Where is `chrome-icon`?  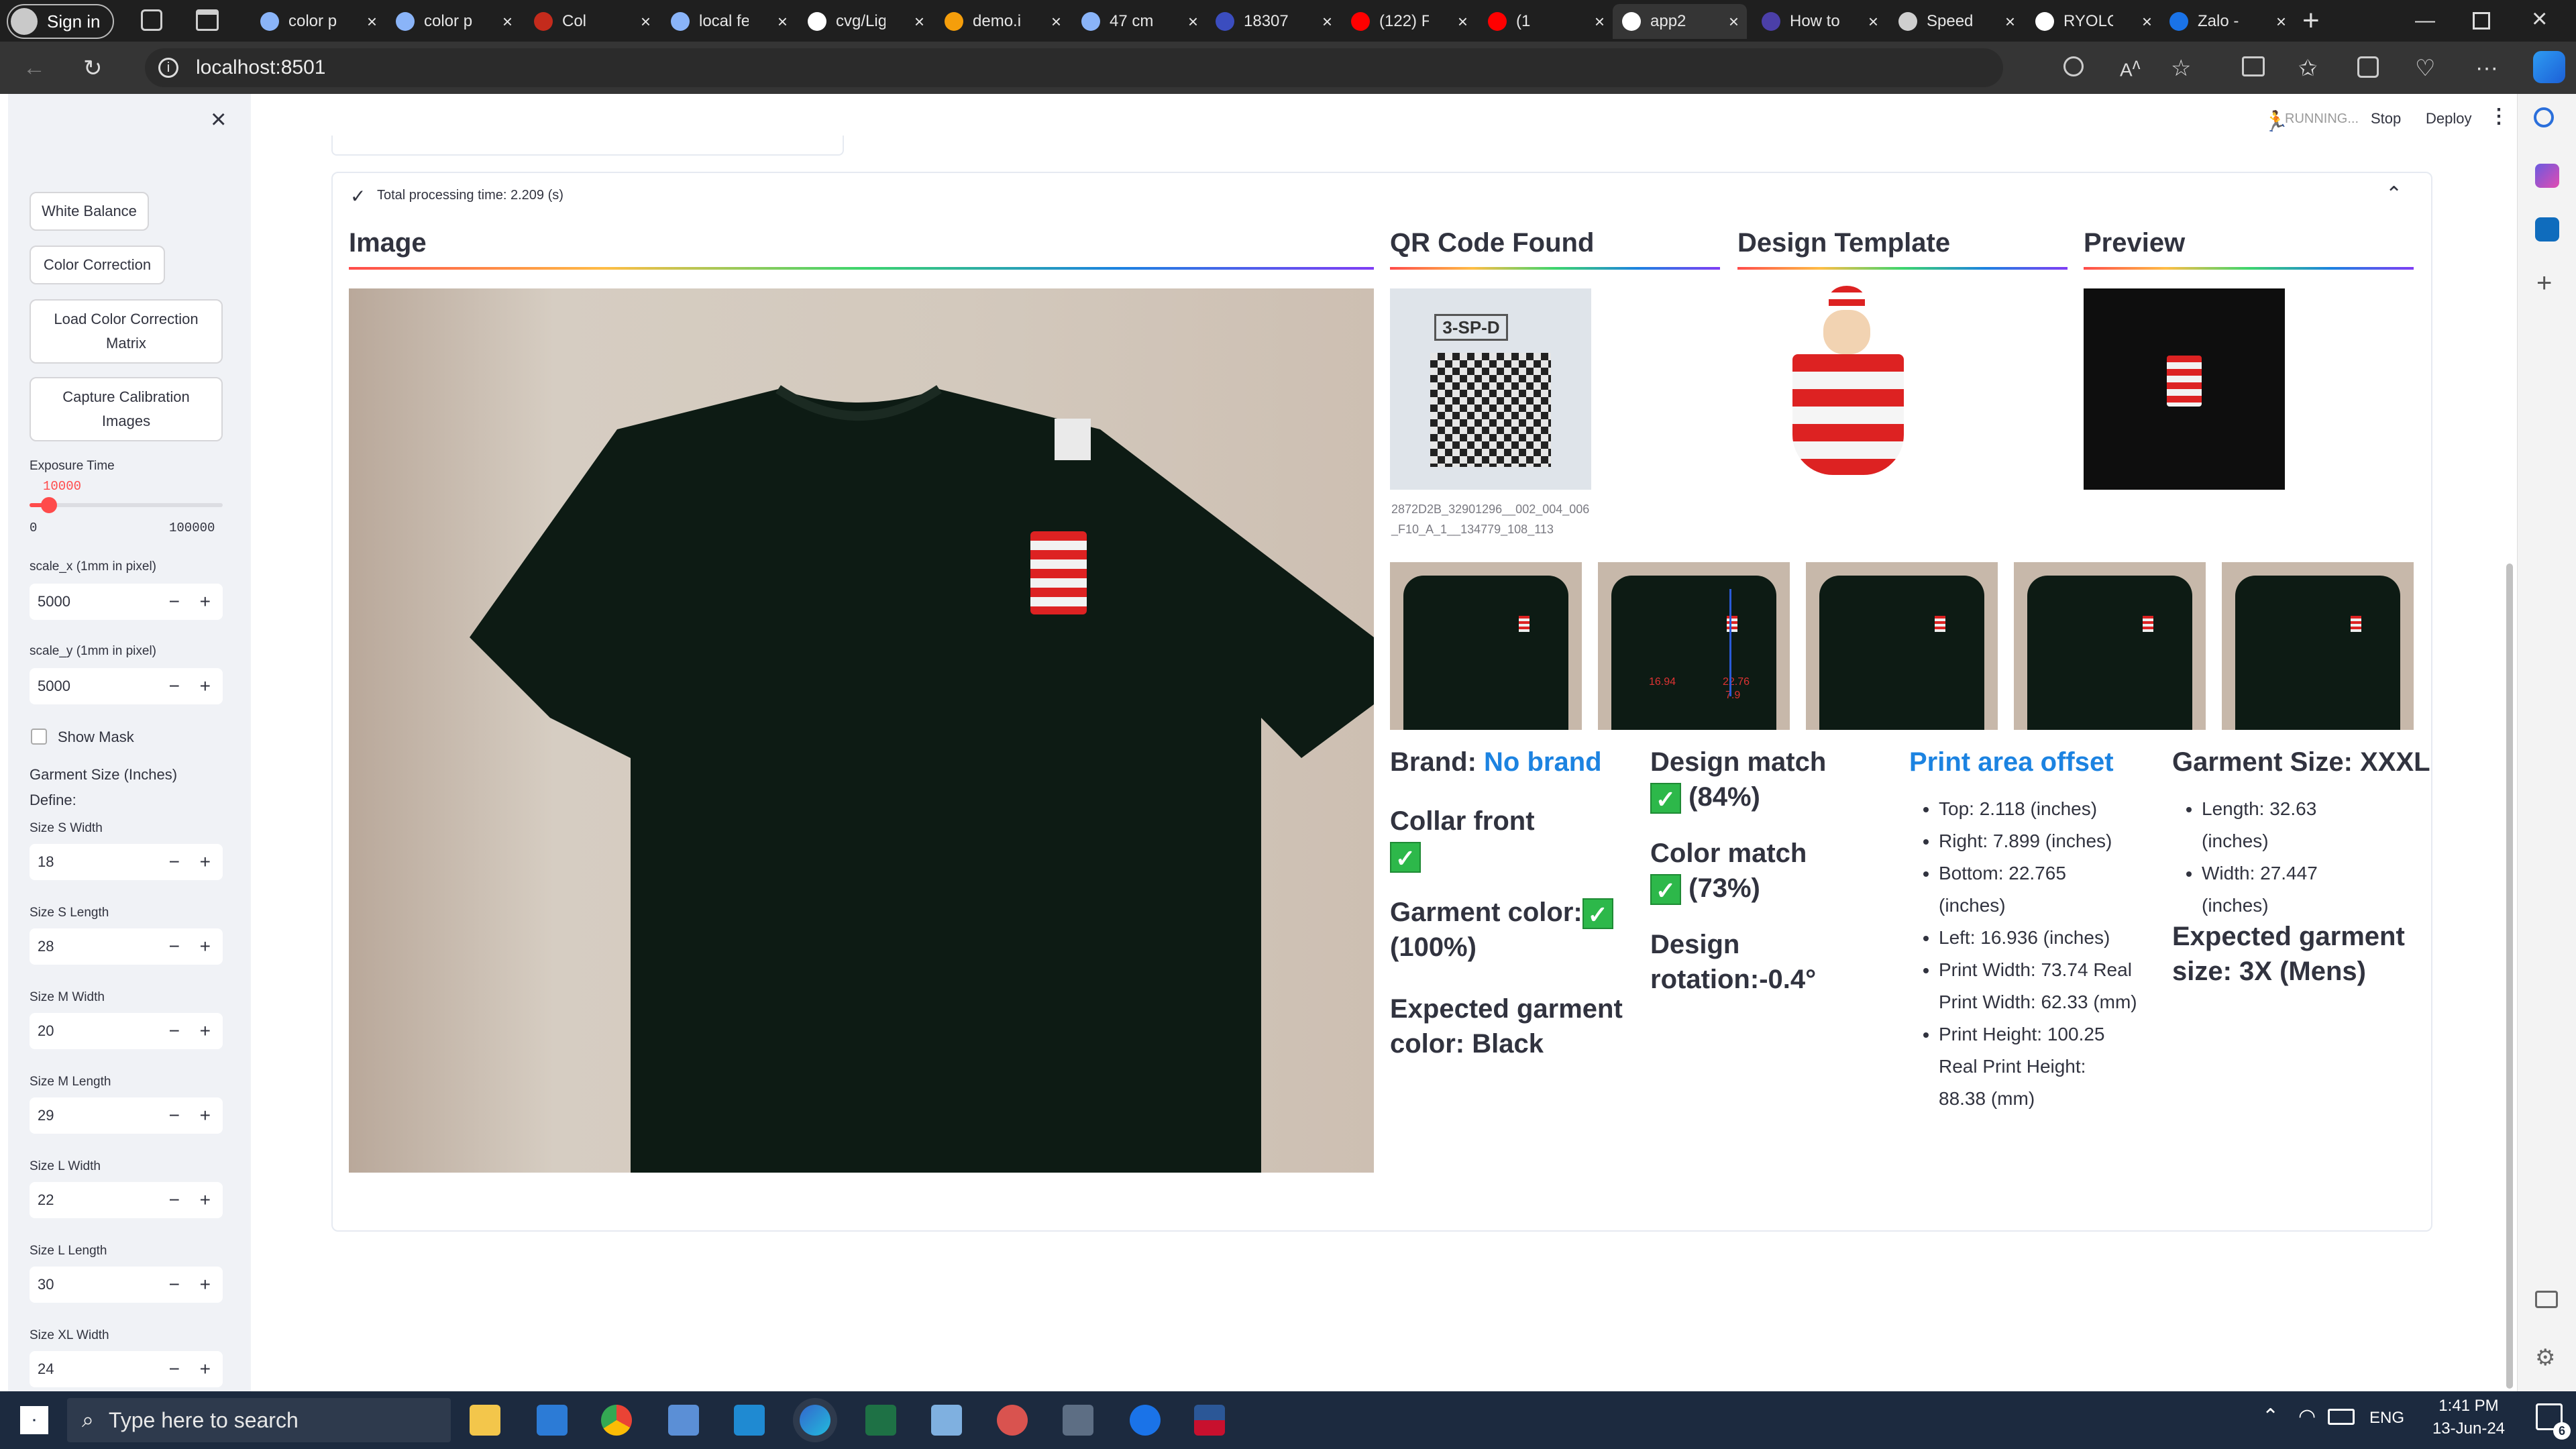 chrome-icon is located at coordinates (616, 1420).